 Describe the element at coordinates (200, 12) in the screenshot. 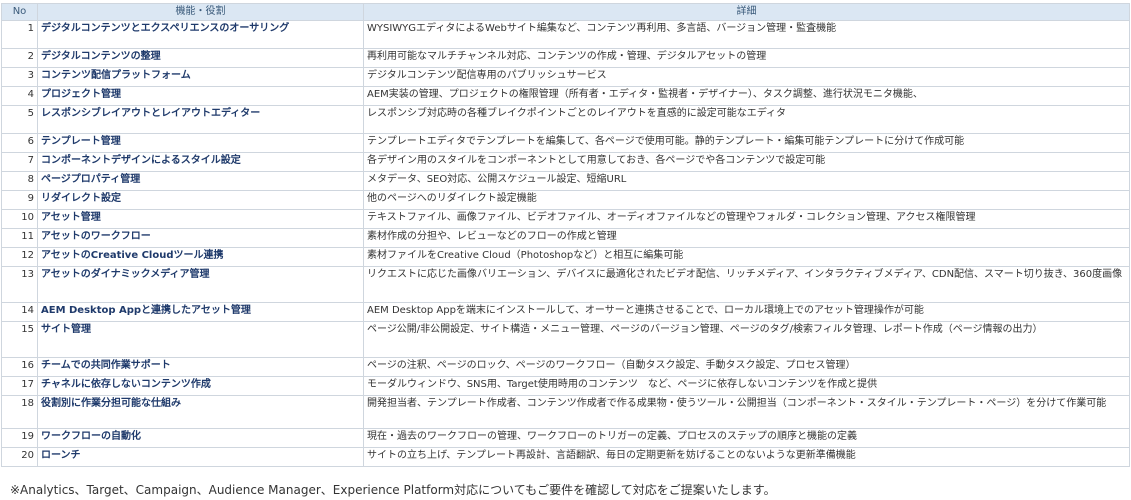

I see `header-function: 機能・役割` at that location.